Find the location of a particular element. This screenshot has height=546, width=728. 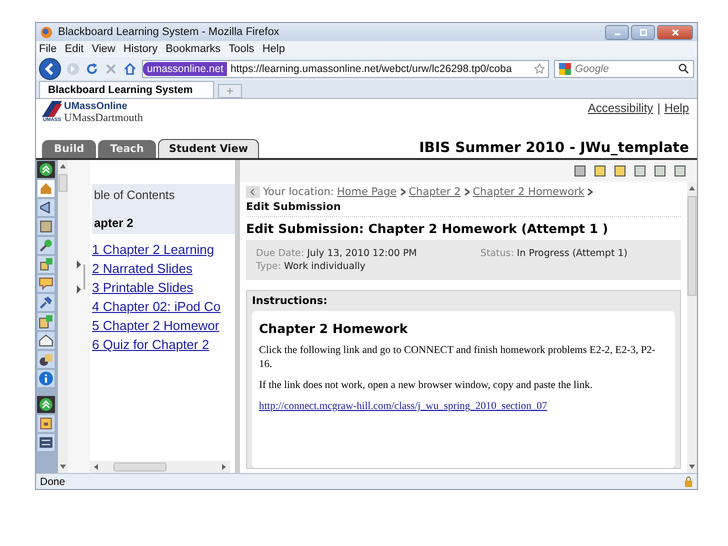

reload-icon is located at coordinates (92, 69).